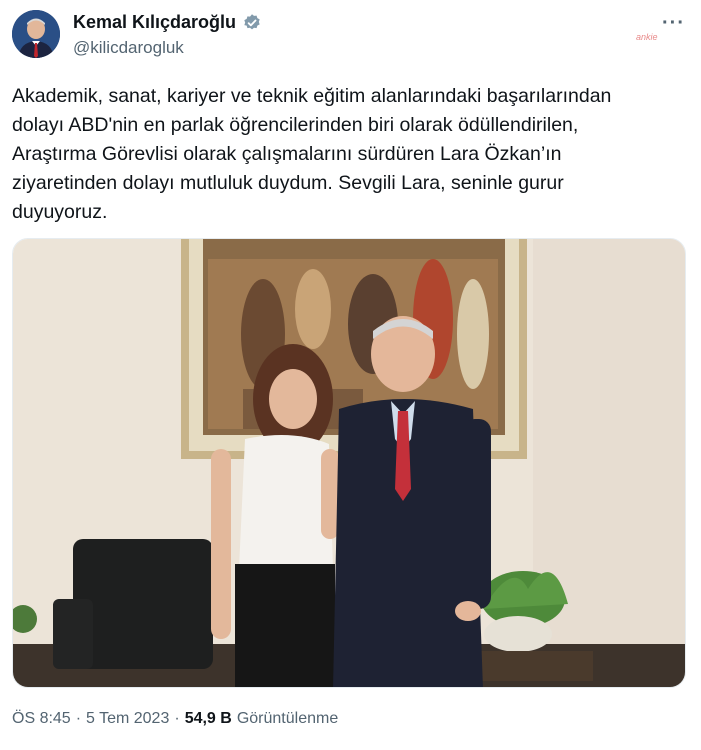 The image size is (701, 750). I want to click on more-options-button: ···, so click(673, 23).